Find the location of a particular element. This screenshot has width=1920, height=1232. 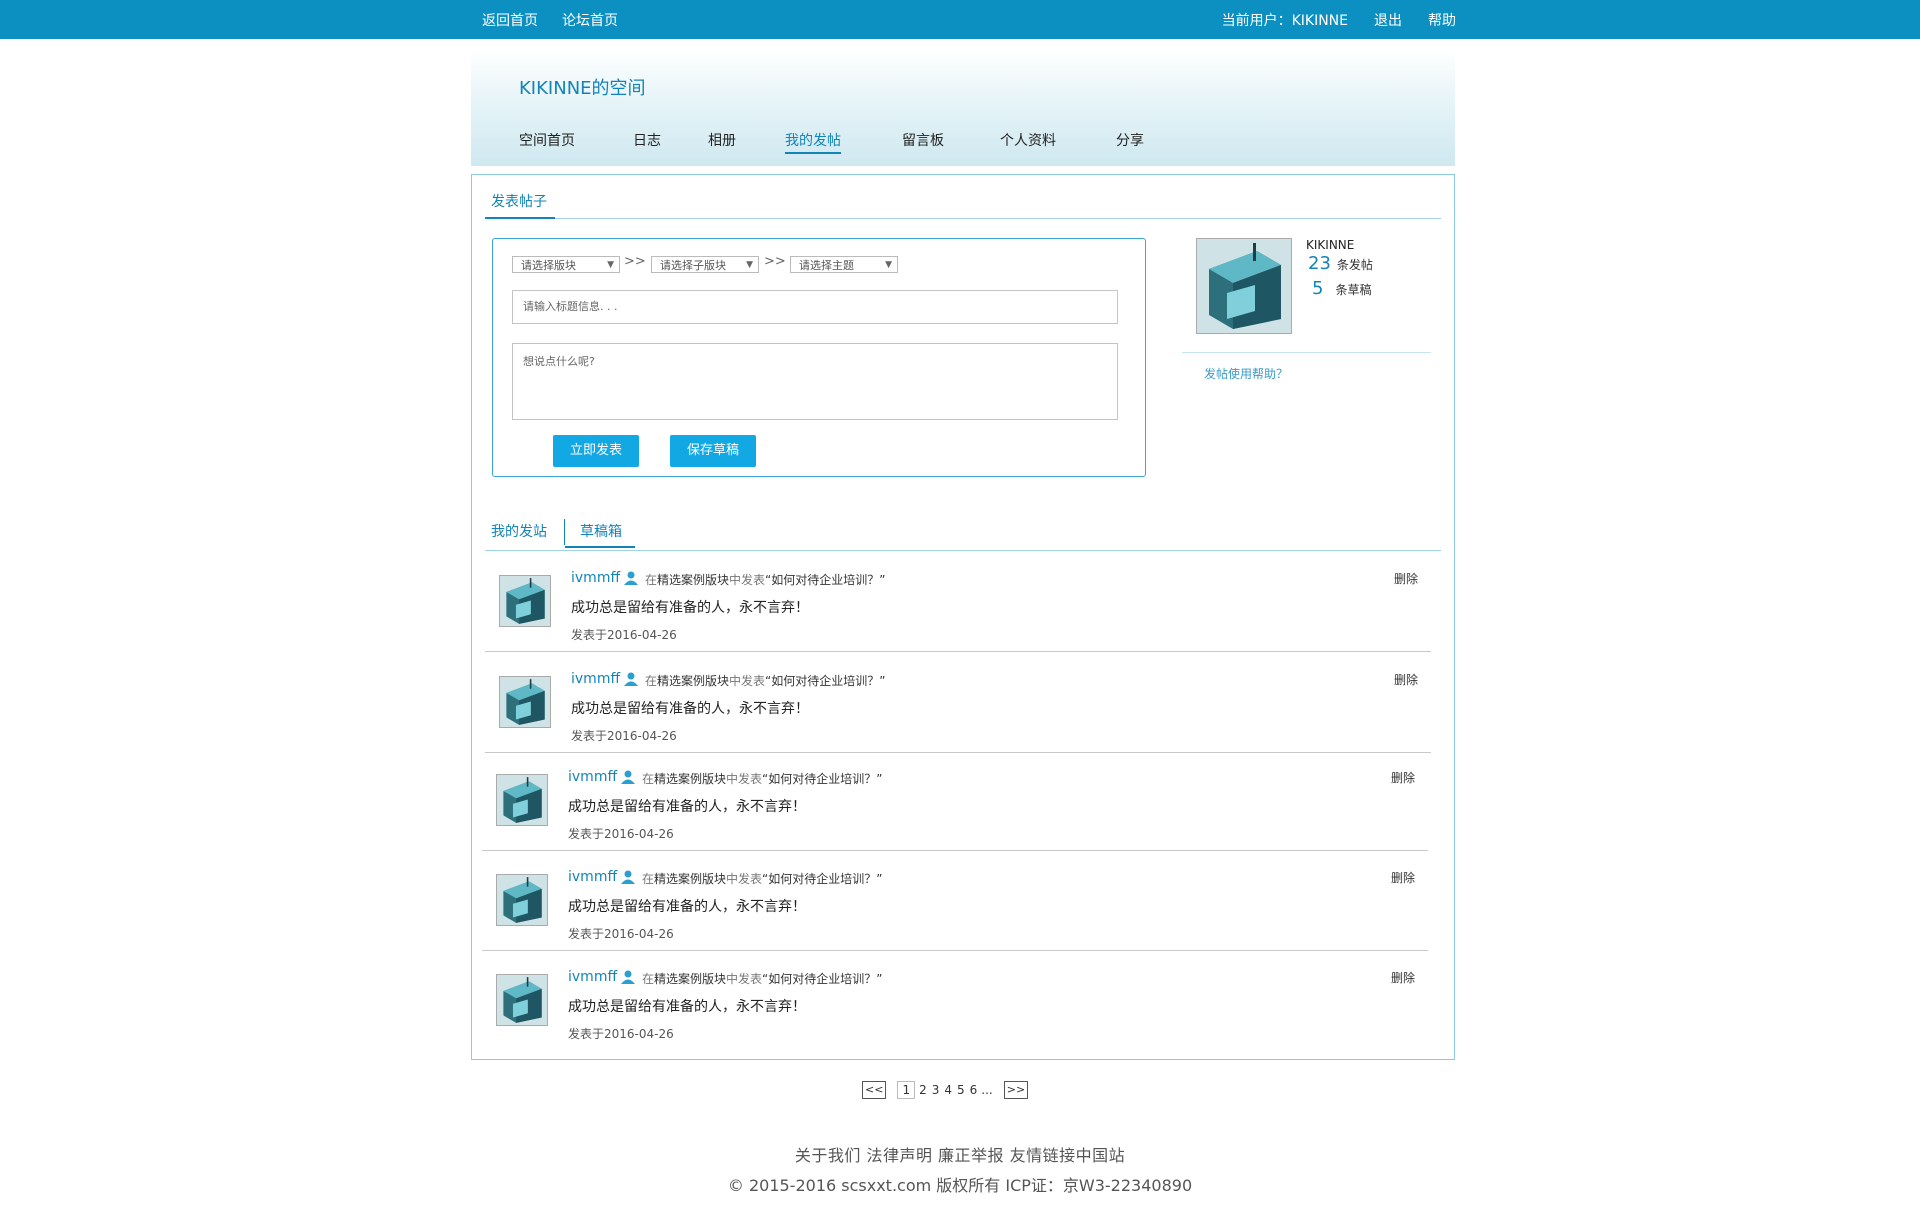

posting-help-link: 发帖使用帮助？ is located at coordinates (1246, 373).